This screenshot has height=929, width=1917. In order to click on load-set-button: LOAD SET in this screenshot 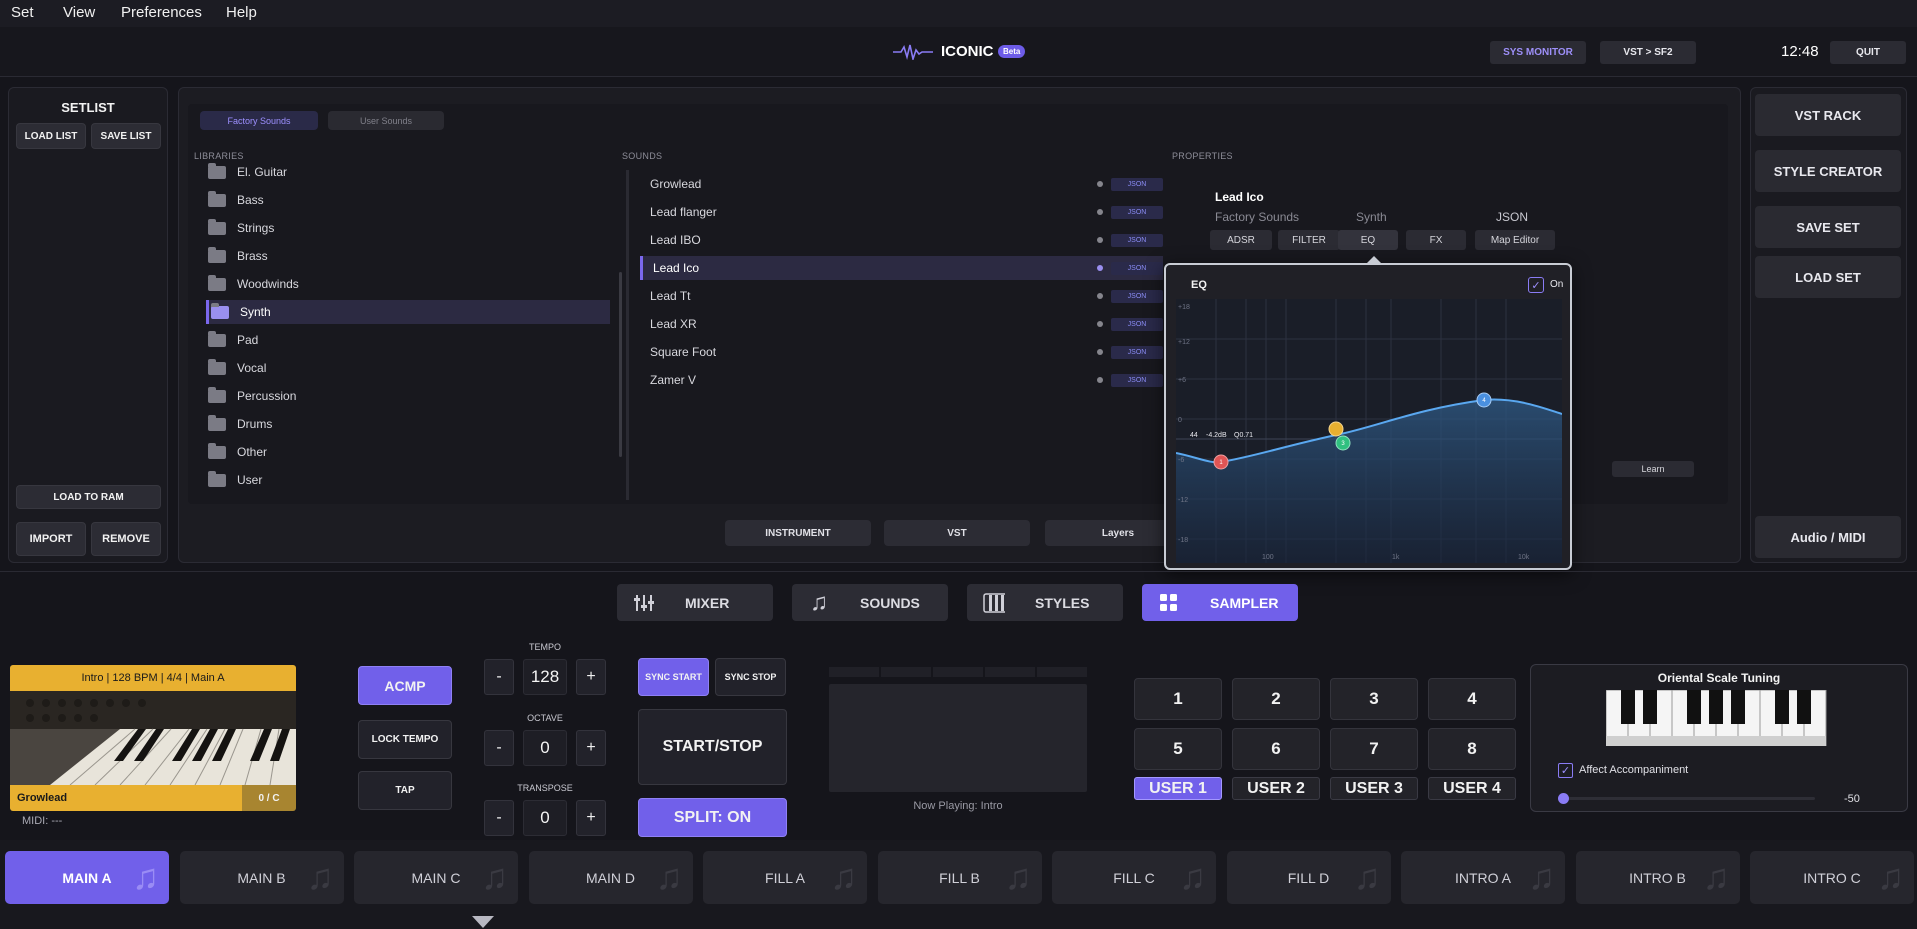, I will do `click(1828, 277)`.